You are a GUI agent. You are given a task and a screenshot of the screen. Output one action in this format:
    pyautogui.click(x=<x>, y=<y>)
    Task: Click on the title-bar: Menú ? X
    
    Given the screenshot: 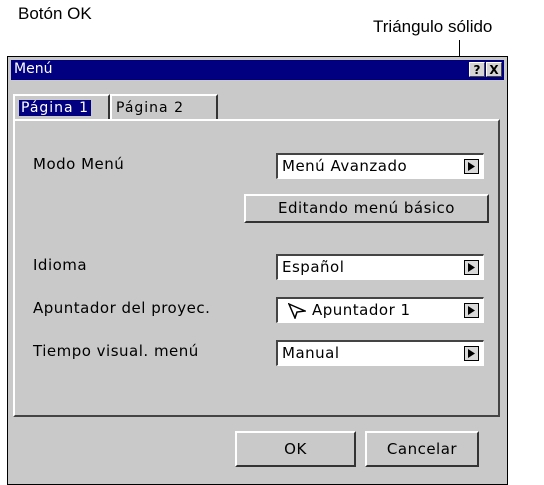 What is the action you would take?
    pyautogui.click(x=257, y=70)
    